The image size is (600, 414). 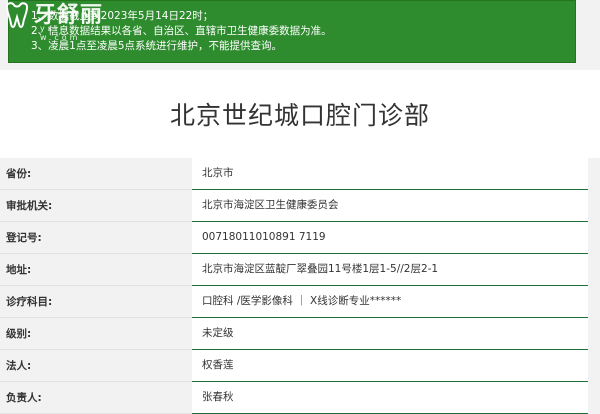 What do you see at coordinates (594, 279) in the screenshot?
I see `page-right-margin` at bounding box center [594, 279].